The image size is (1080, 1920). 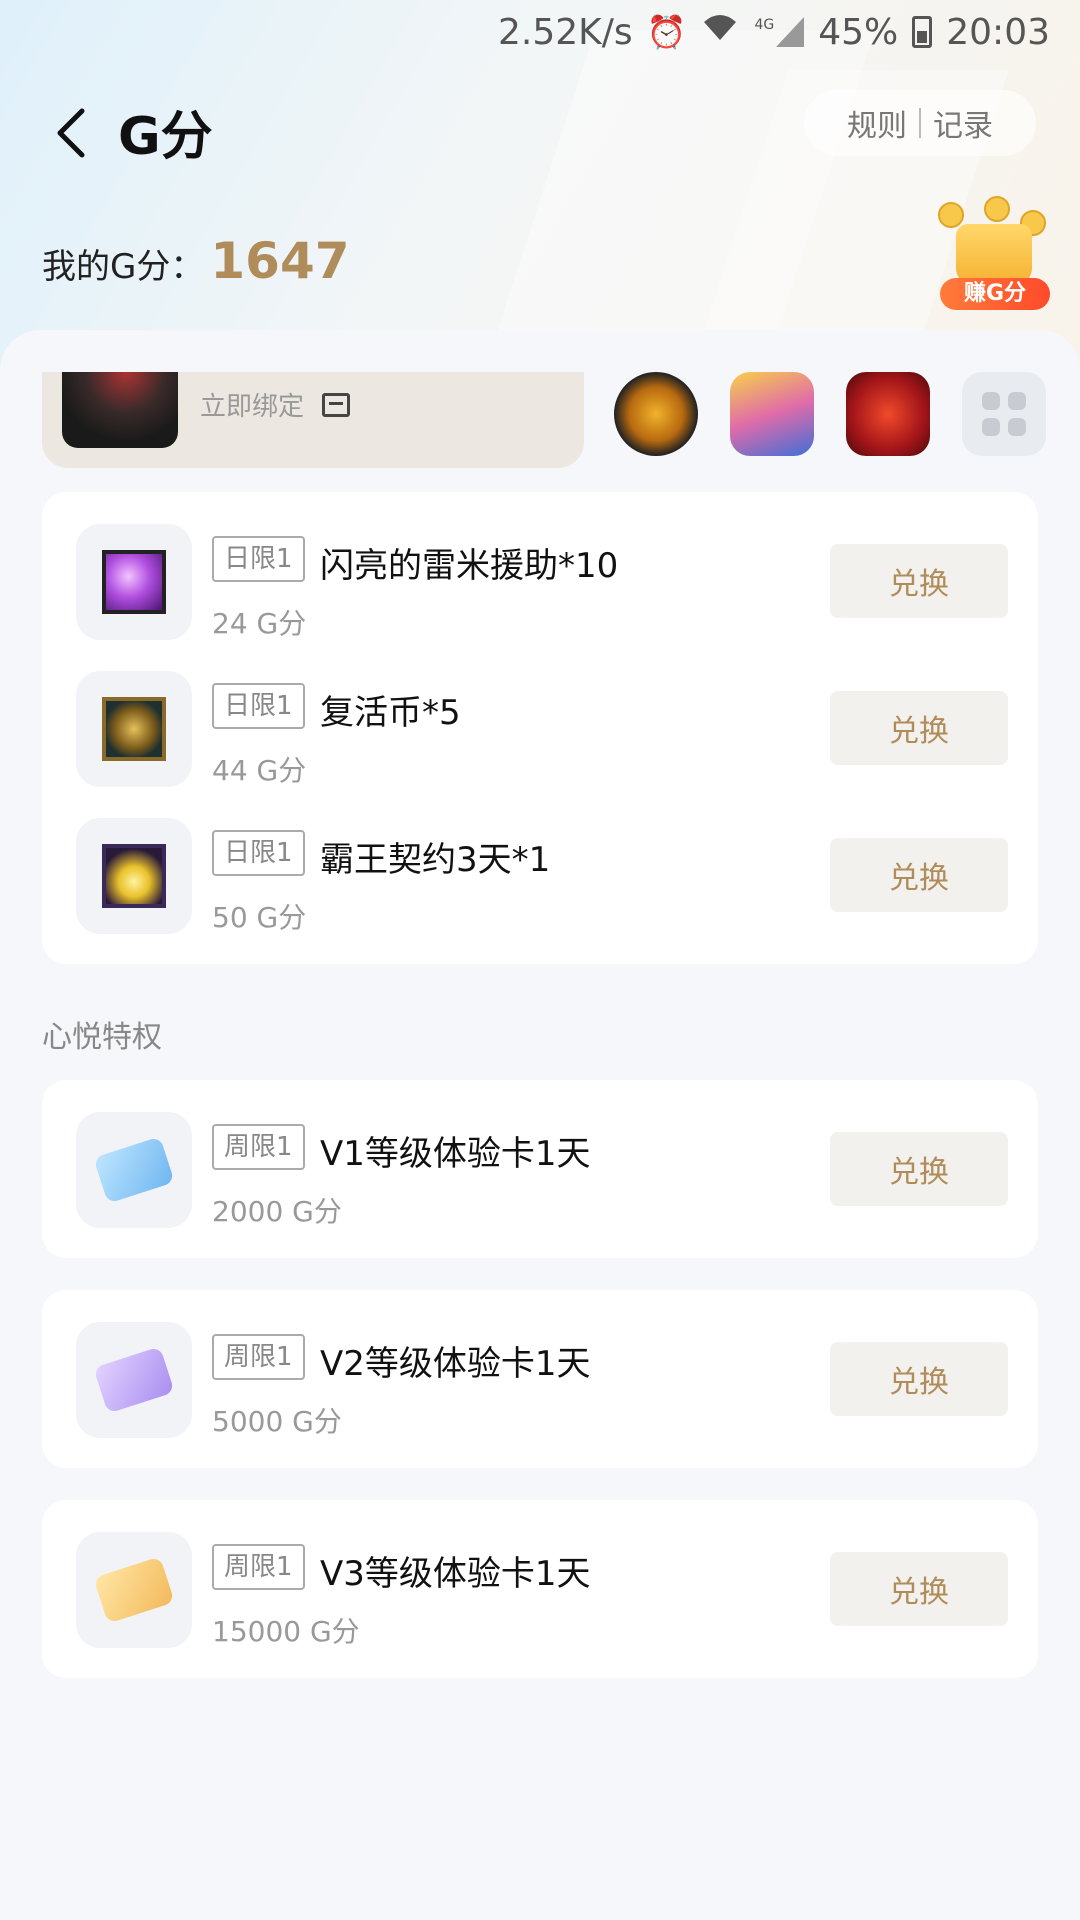 What do you see at coordinates (922, 32) in the screenshot?
I see `battery-icon` at bounding box center [922, 32].